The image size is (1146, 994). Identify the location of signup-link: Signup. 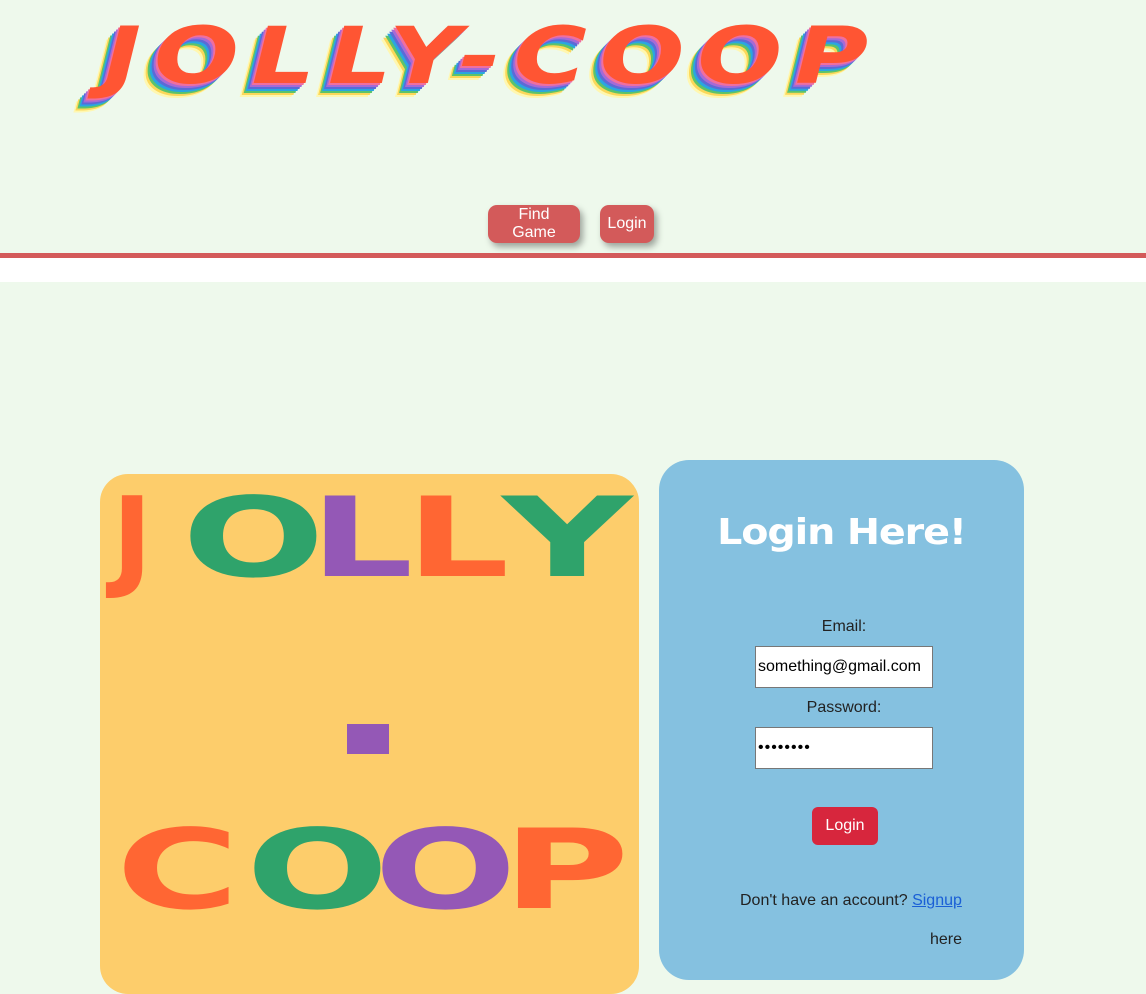
(937, 900).